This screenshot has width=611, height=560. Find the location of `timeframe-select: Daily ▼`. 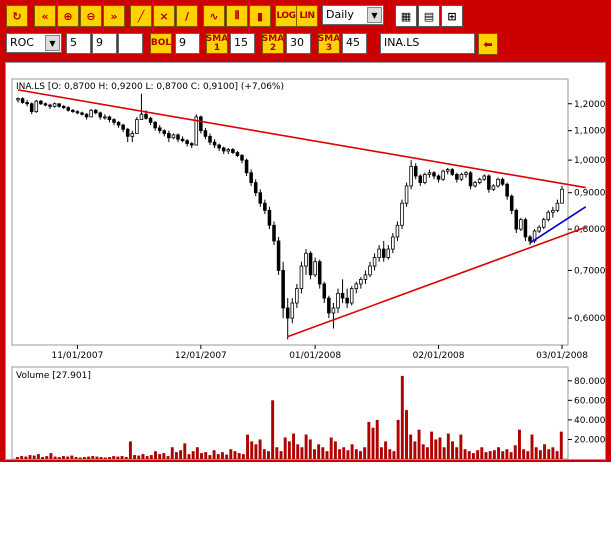

timeframe-select: Daily ▼ is located at coordinates (353, 15).